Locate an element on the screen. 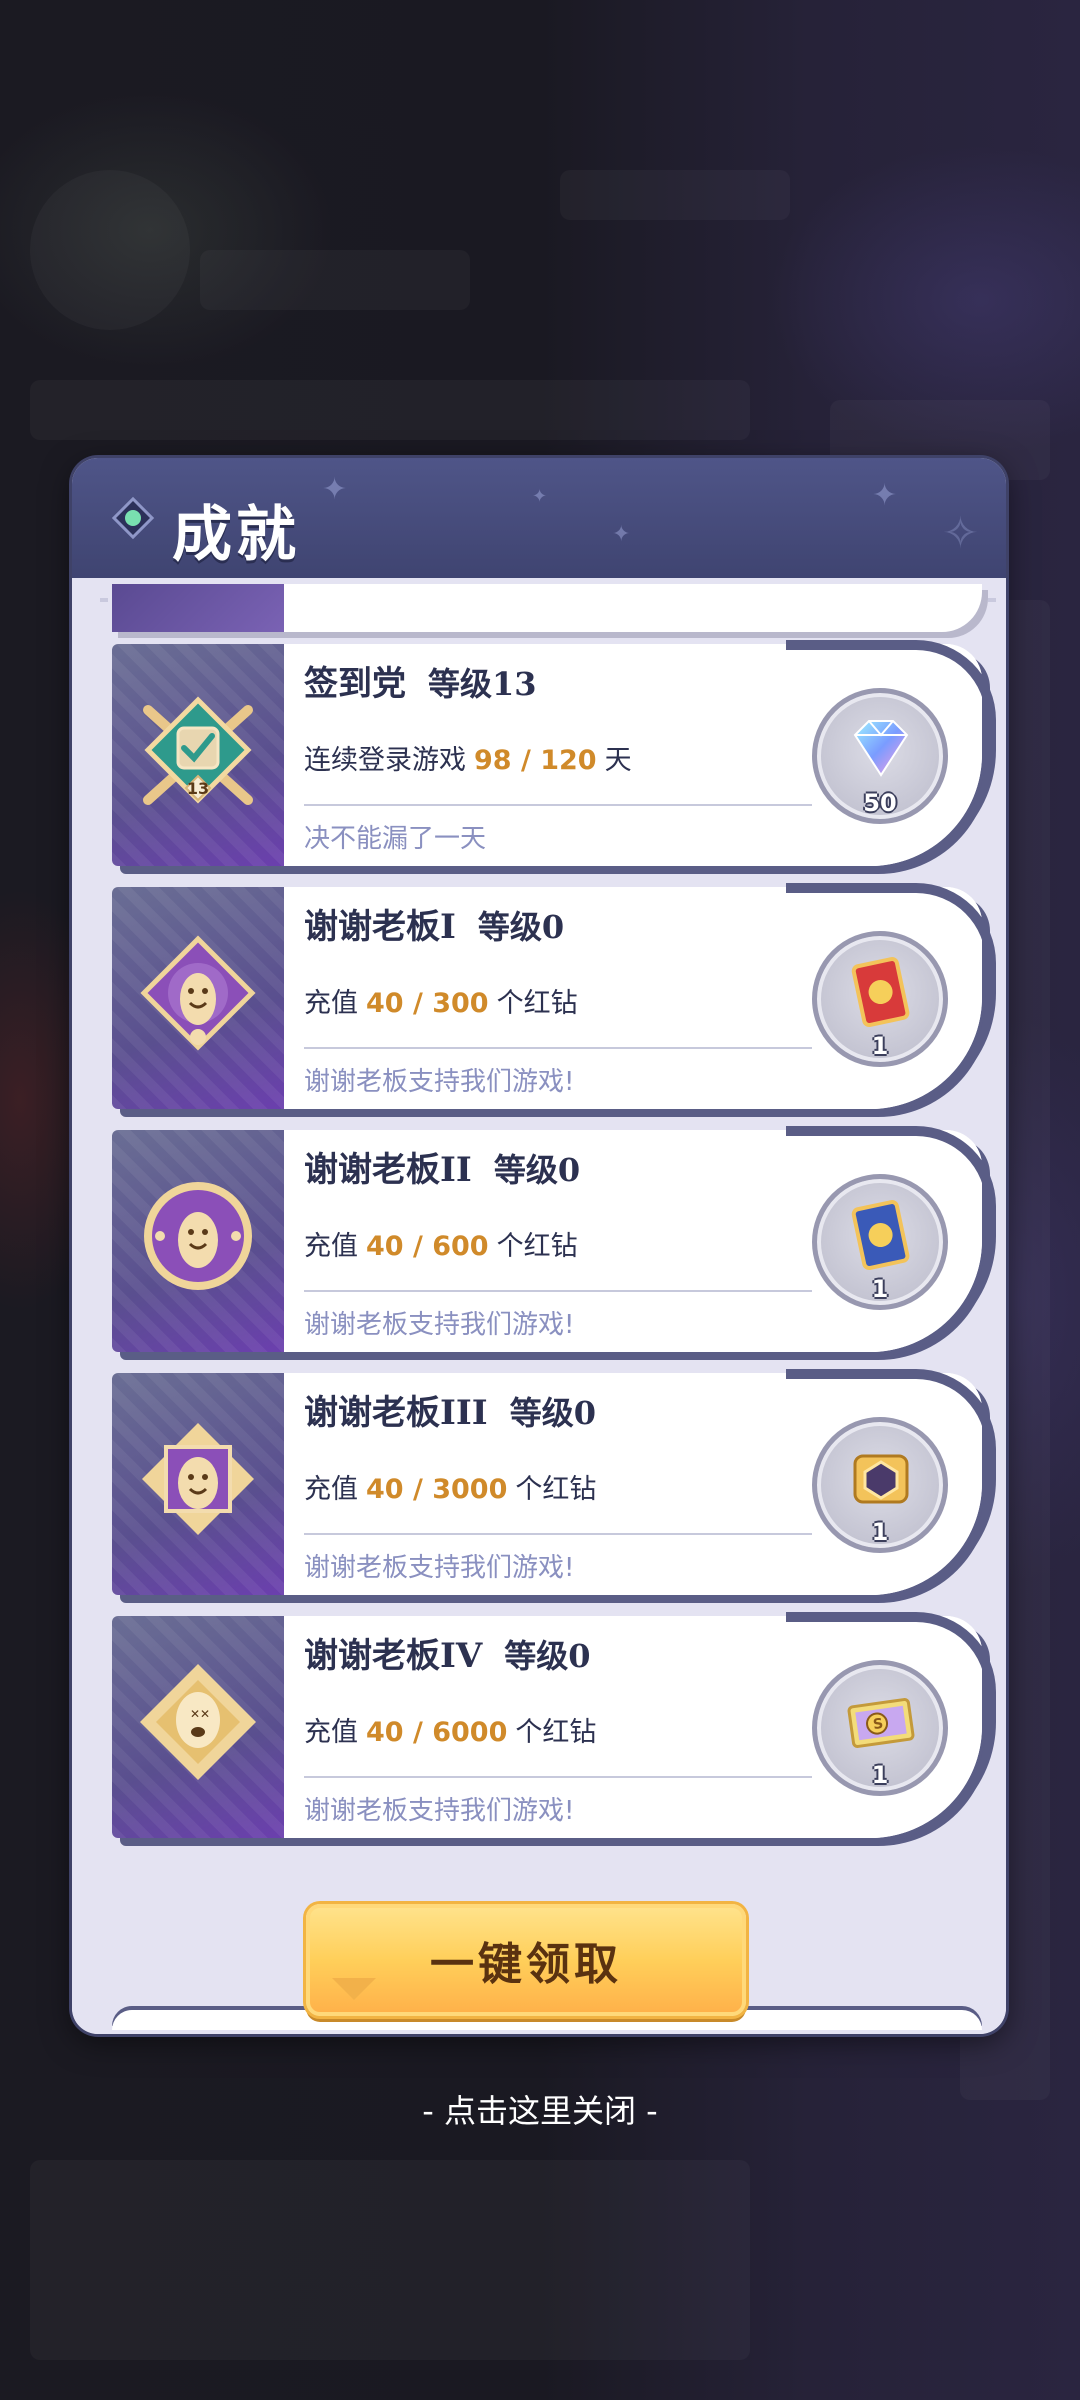 The image size is (1080, 2400). achievement-progress: 98 / 120 is located at coordinates (535, 760).